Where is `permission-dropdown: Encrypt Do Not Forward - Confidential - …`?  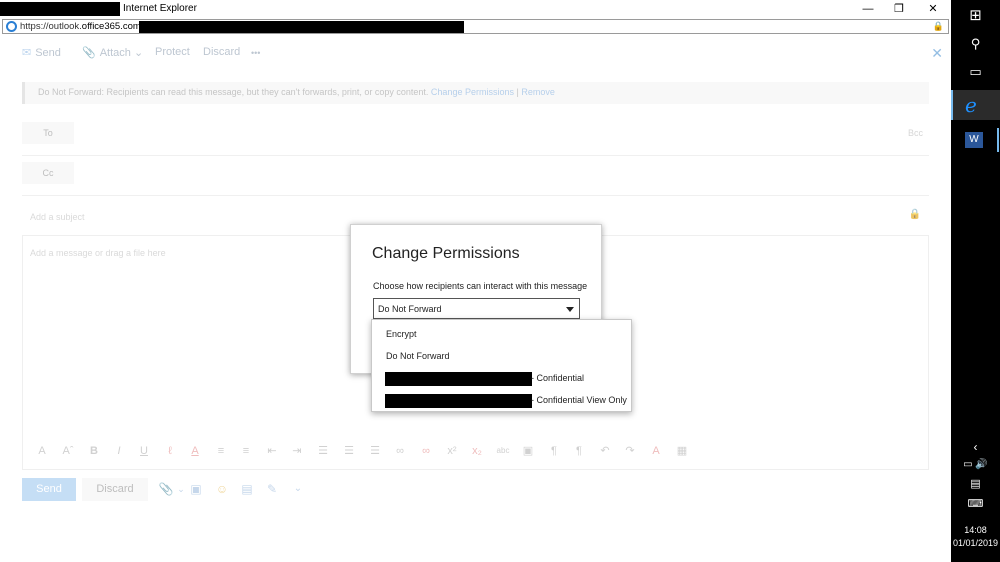 permission-dropdown: Encrypt Do Not Forward - Confidential - … is located at coordinates (501, 365).